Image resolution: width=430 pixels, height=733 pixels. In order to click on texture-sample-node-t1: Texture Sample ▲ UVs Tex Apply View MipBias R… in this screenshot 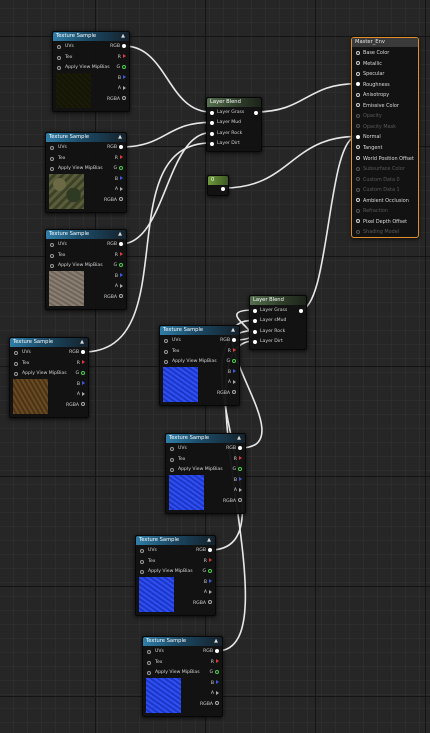, I will do `click(91, 71)`.